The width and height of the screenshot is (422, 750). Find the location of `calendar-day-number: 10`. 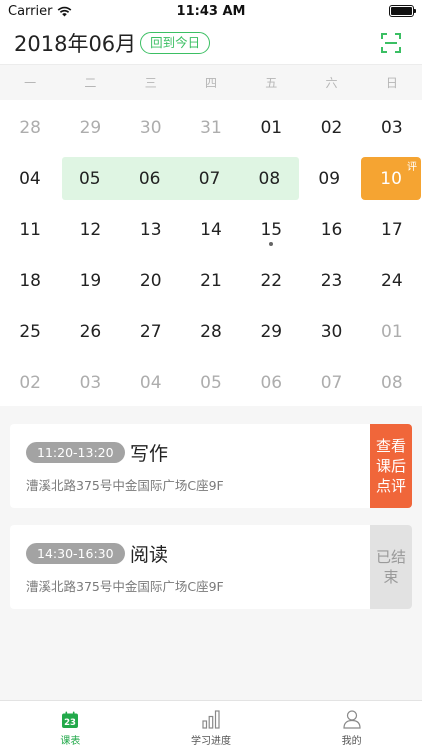

calendar-day-number: 10 is located at coordinates (391, 178).